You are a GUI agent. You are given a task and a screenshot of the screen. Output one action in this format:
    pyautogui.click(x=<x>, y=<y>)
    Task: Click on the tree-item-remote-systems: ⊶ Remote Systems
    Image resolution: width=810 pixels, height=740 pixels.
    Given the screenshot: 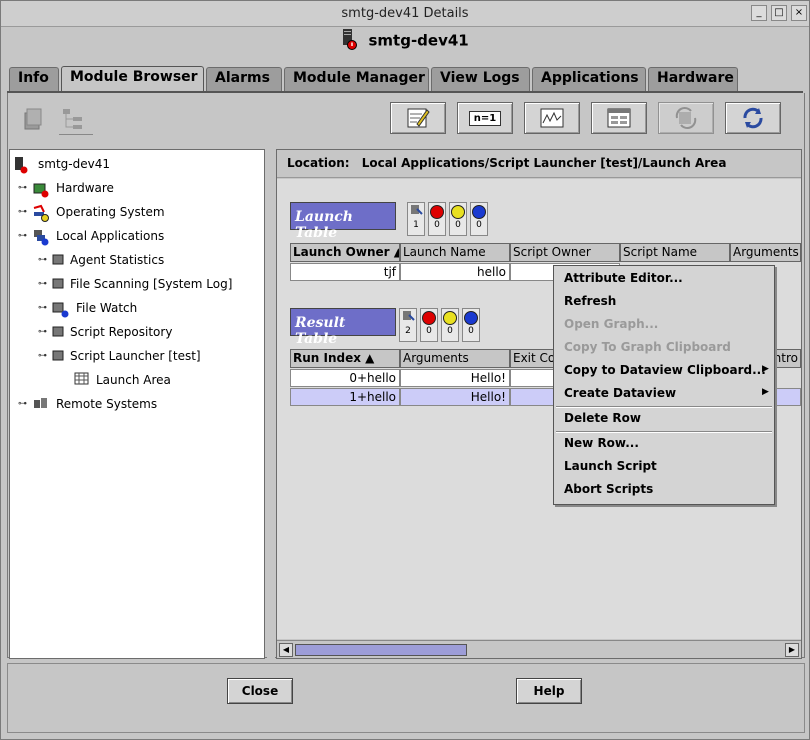 What is the action you would take?
    pyautogui.click(x=87, y=404)
    